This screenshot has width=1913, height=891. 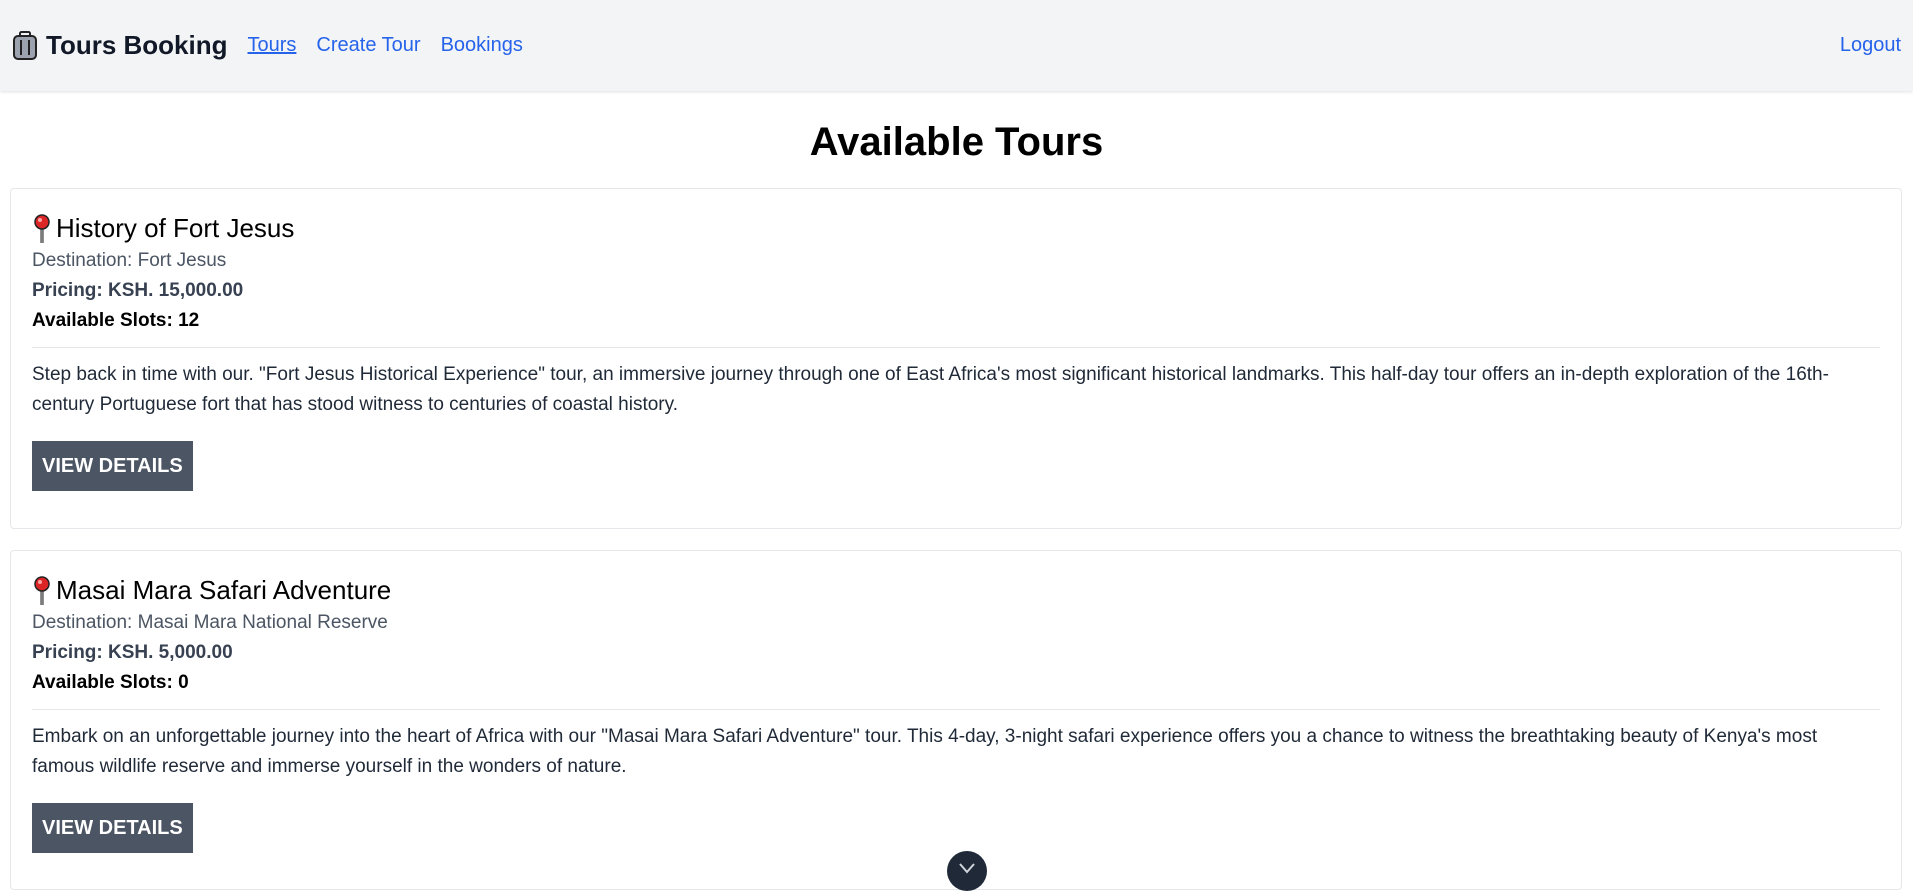 What do you see at coordinates (110, 682) in the screenshot?
I see `tour-slots: Available Slots: 0` at bounding box center [110, 682].